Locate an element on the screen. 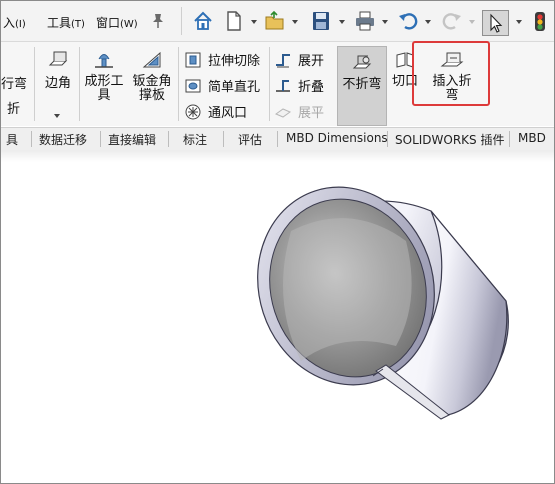 The image size is (555, 484). extruded-cut-icon is located at coordinates (193, 59).